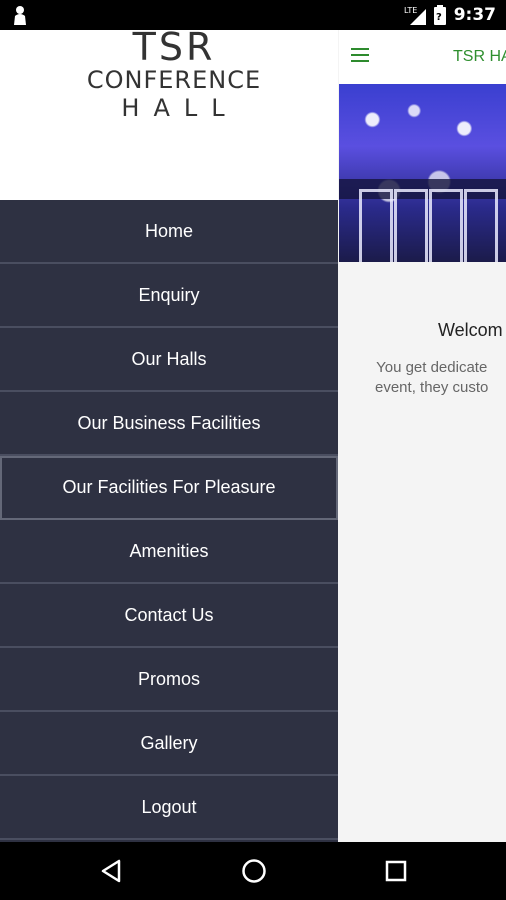  I want to click on home-icon, so click(254, 871).